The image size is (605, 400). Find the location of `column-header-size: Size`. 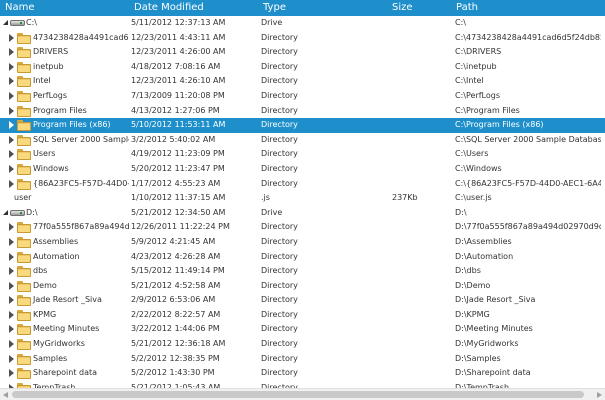

column-header-size: Size is located at coordinates (400, 8).